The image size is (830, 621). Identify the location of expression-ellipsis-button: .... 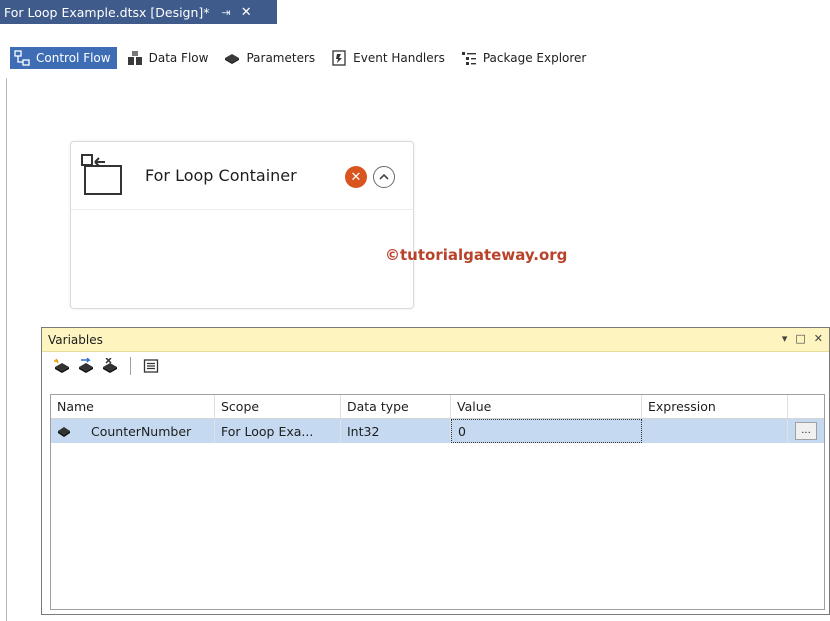
(806, 431).